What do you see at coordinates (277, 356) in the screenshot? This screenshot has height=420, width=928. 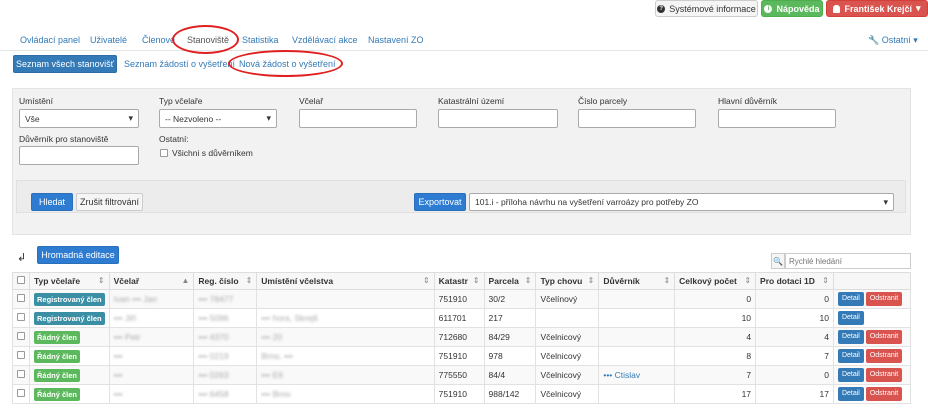 I see `location-text: Brno, •••` at bounding box center [277, 356].